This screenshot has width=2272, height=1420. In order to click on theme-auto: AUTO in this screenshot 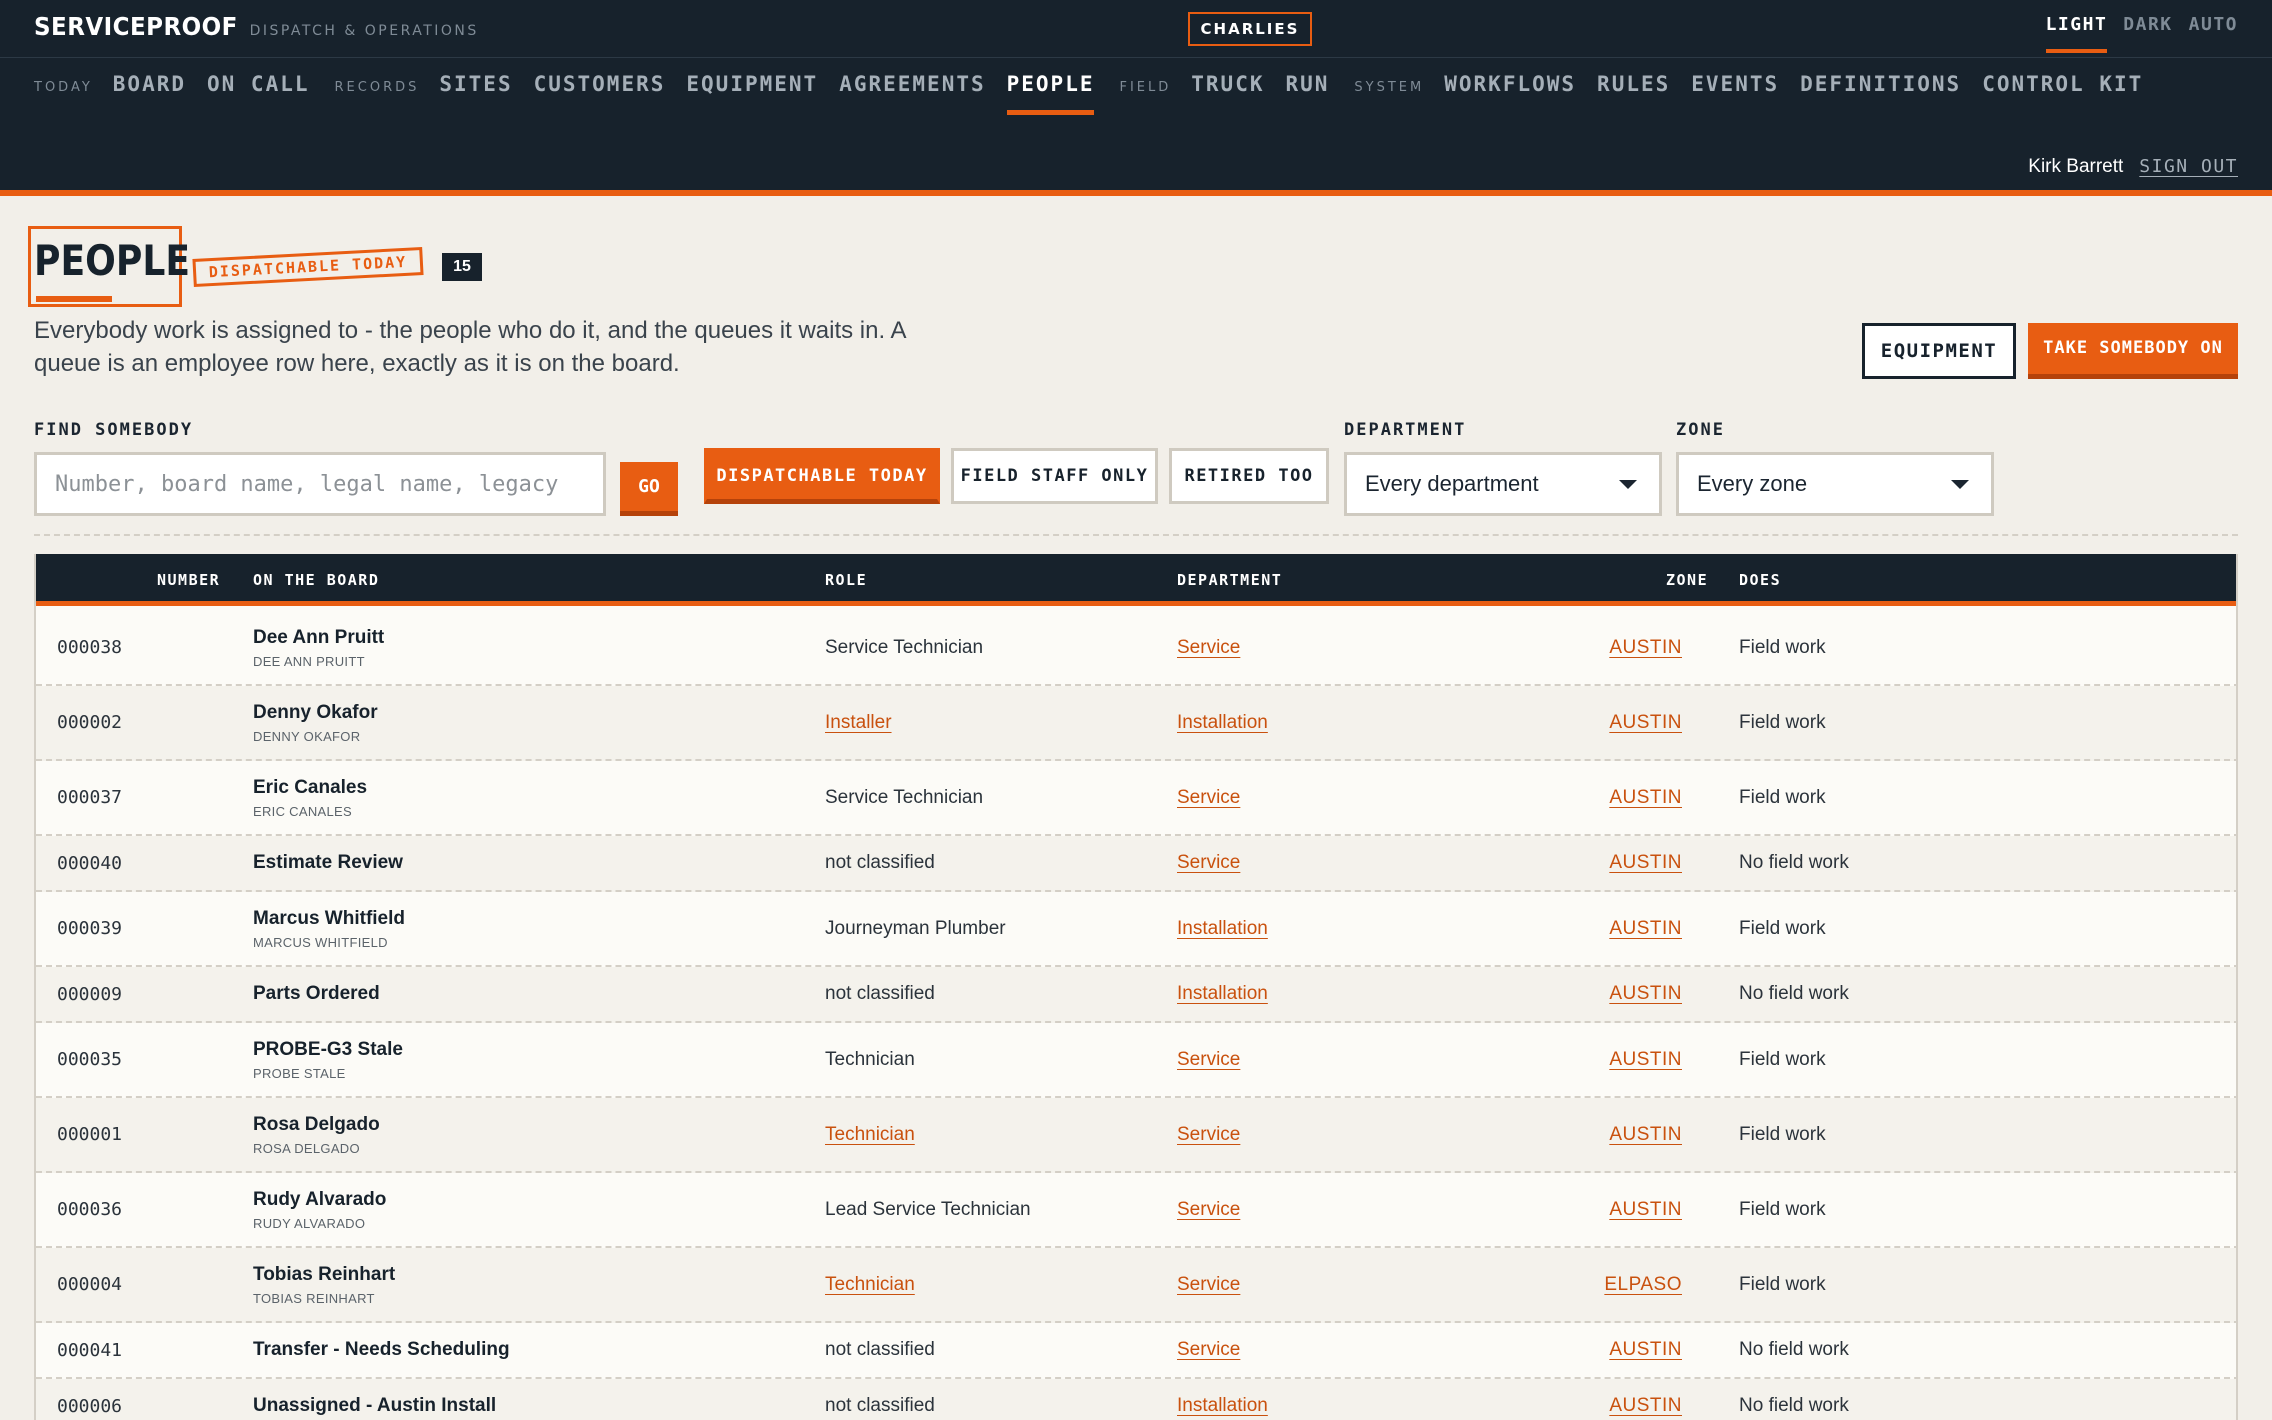, I will do `click(2213, 33)`.